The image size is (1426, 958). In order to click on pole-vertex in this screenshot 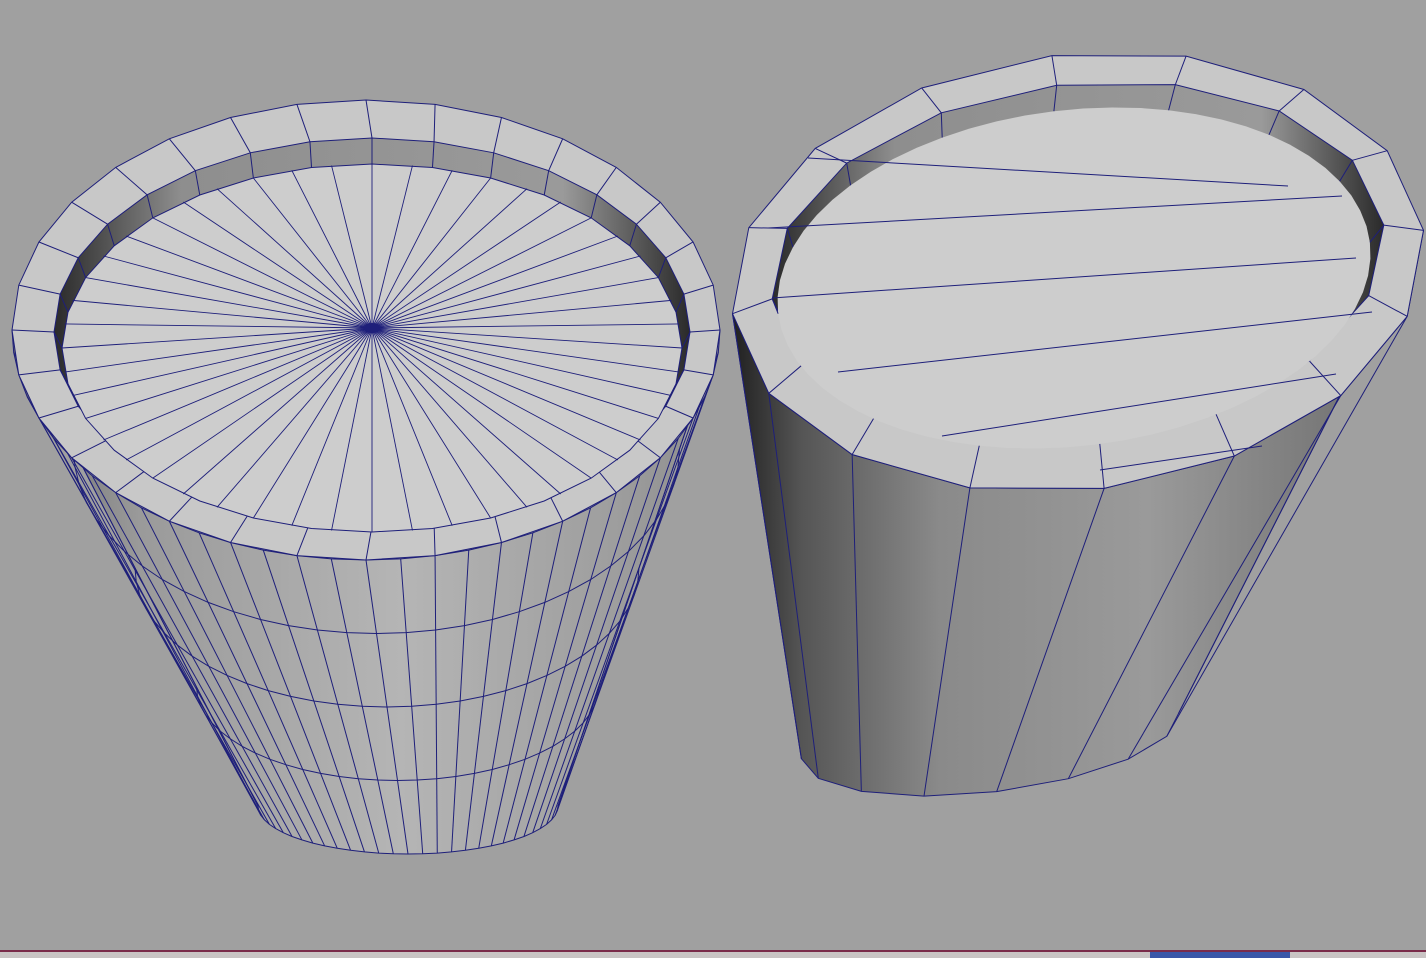, I will do `click(372, 328)`.